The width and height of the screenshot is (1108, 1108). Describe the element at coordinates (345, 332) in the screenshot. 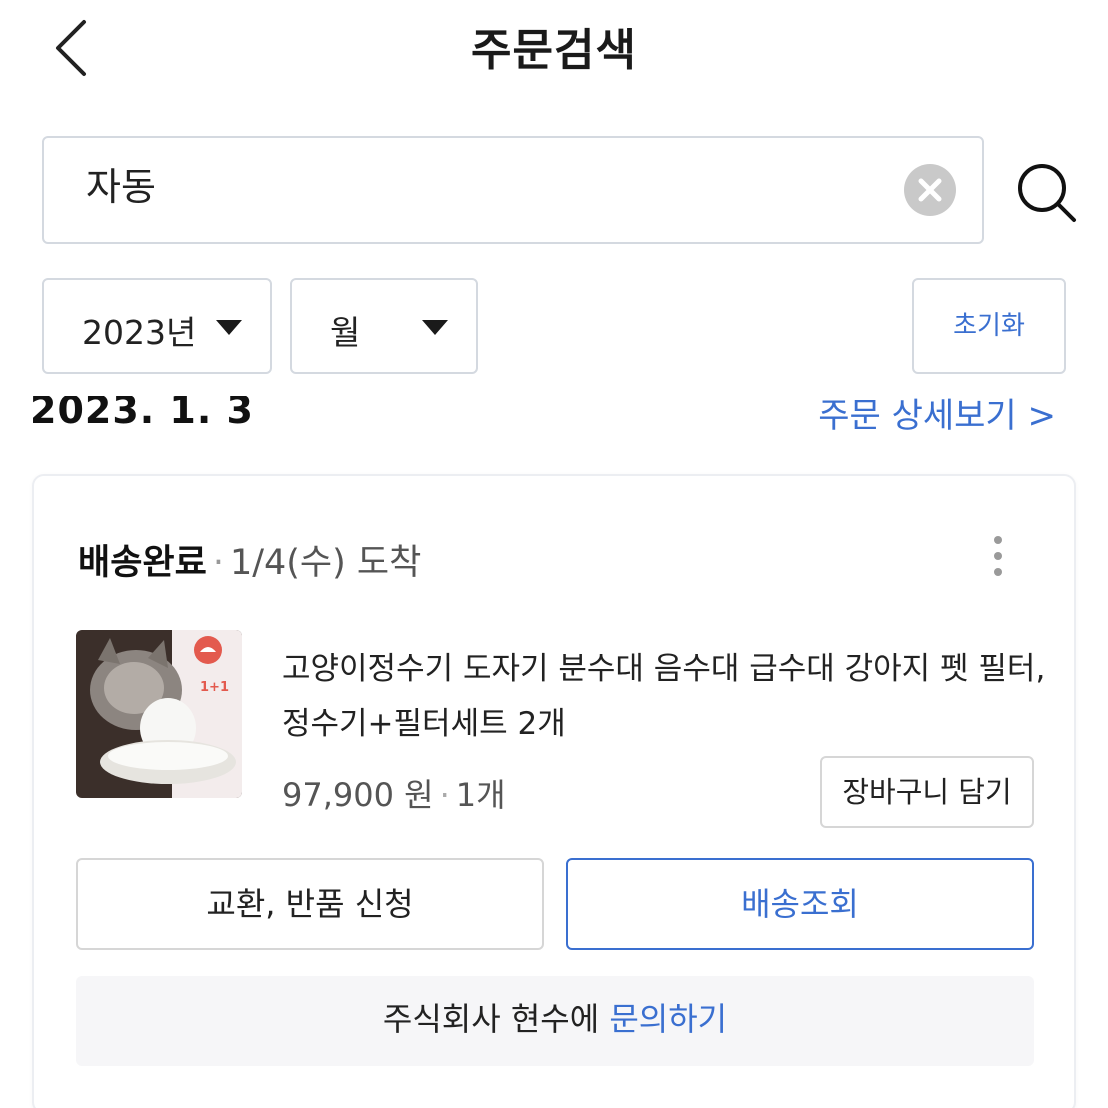

I see `month-select-label: 월` at that location.